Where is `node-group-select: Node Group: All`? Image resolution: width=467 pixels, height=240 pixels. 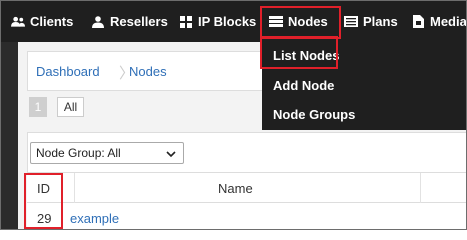 node-group-select: Node Group: All is located at coordinates (107, 153).